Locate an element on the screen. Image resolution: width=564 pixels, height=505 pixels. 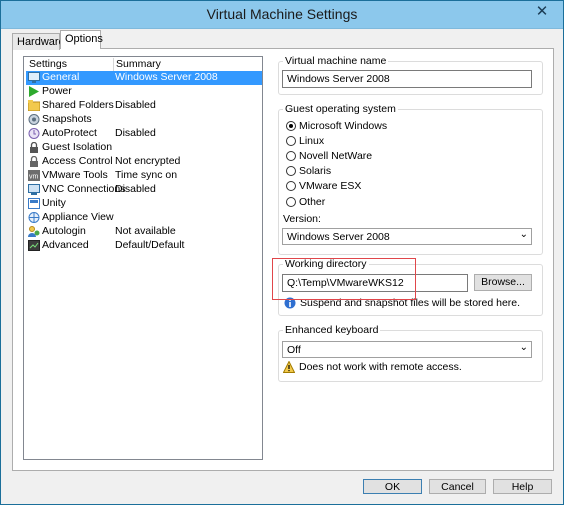
vnc-icon is located at coordinates (34, 189).